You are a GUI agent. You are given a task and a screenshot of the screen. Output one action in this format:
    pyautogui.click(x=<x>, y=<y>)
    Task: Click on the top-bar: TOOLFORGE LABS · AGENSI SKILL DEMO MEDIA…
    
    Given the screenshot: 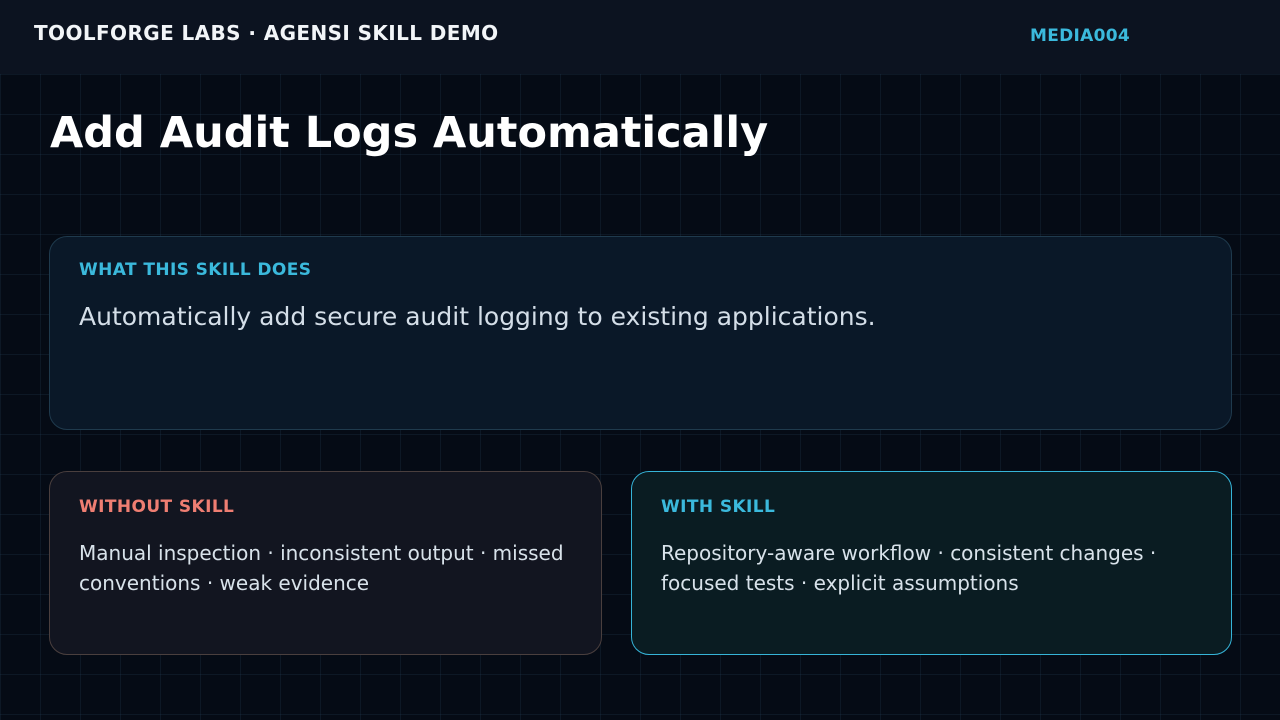 What is the action you would take?
    pyautogui.click(x=640, y=37)
    